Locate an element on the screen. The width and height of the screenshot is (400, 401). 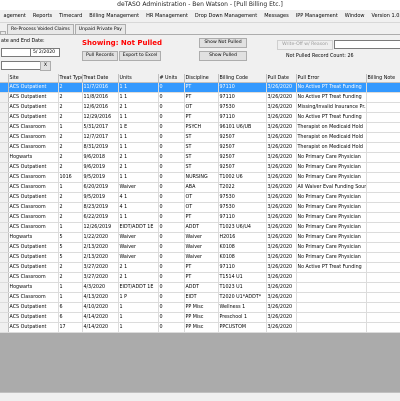
column-header: # Units is located at coordinates (171, 78).